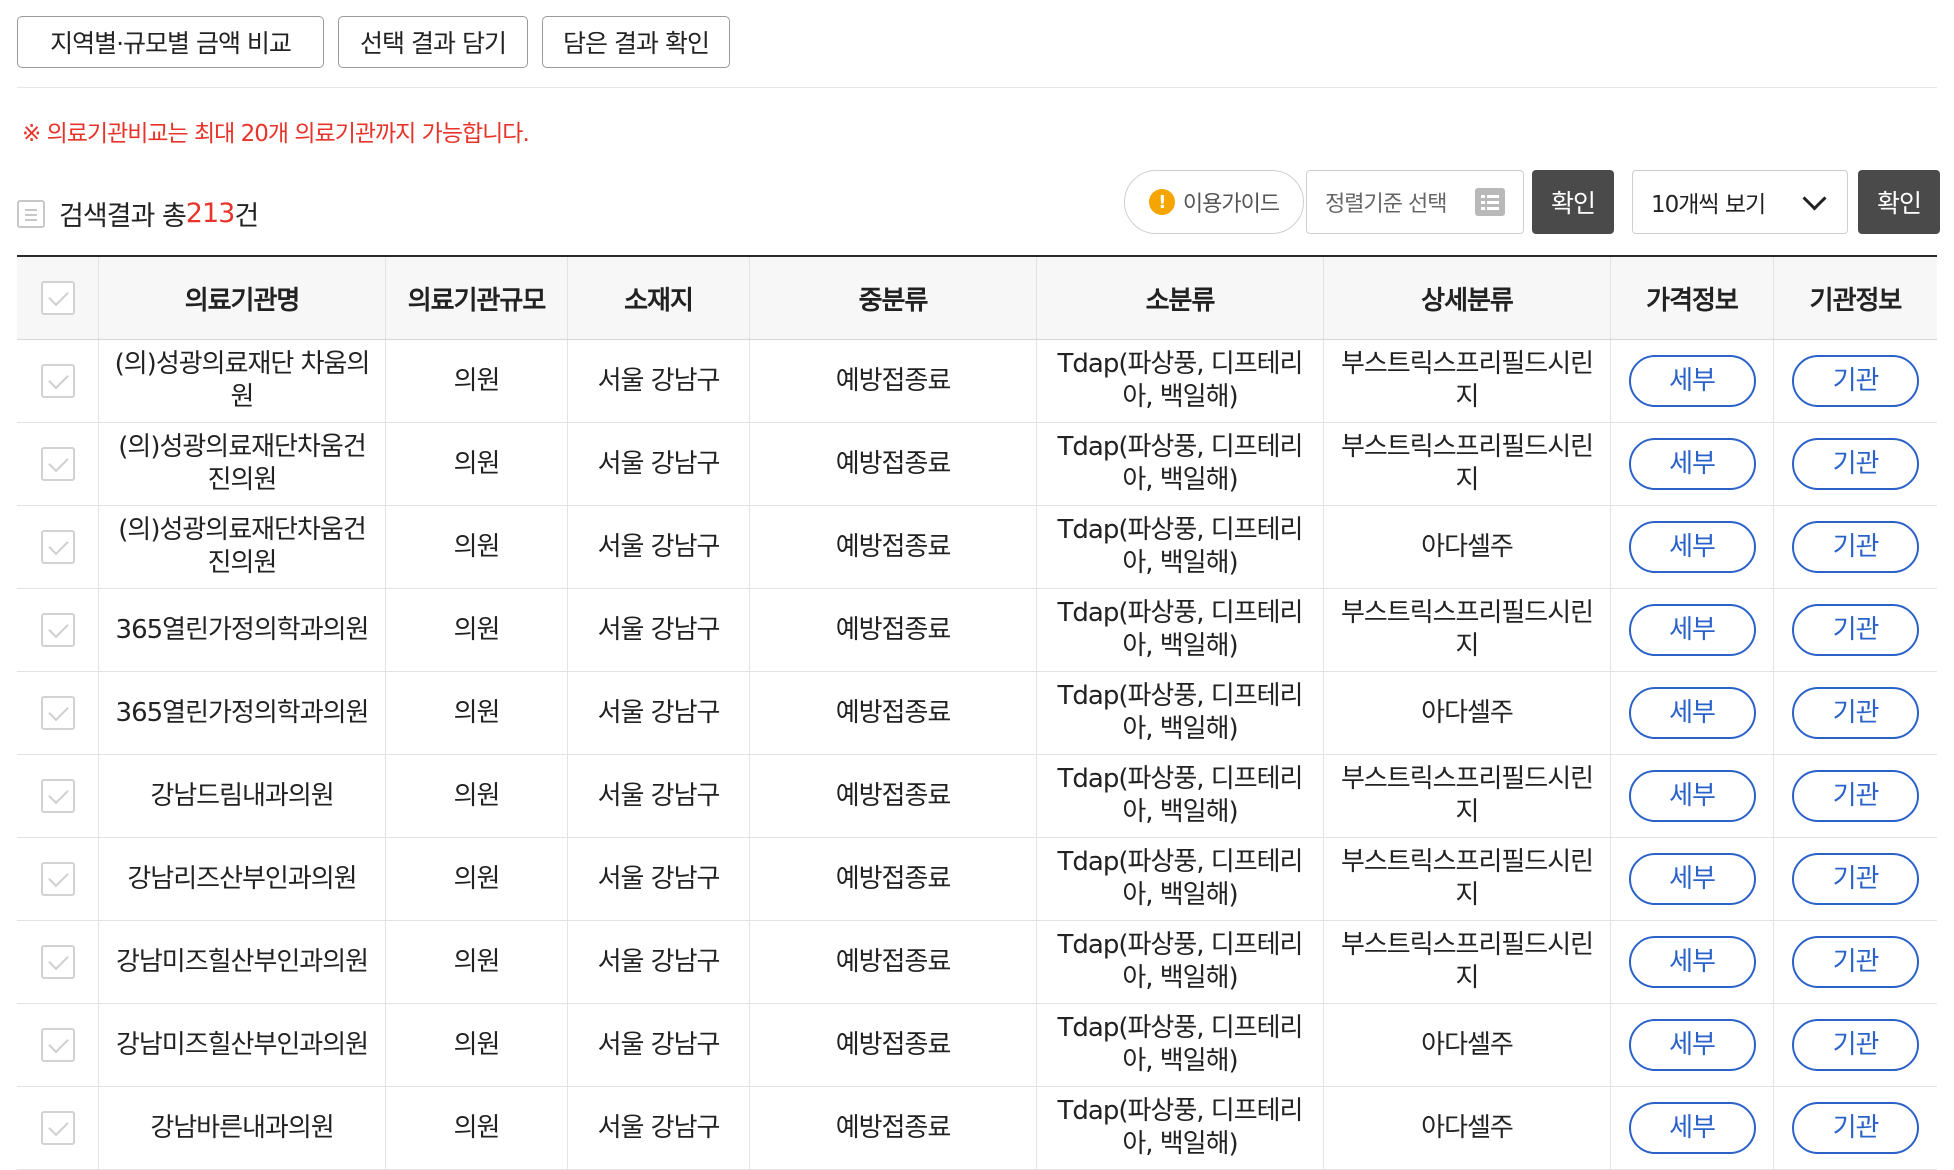 The image size is (1954, 1170). Describe the element at coordinates (1899, 202) in the screenshot. I see `page-size-confirm-button: 확인` at that location.